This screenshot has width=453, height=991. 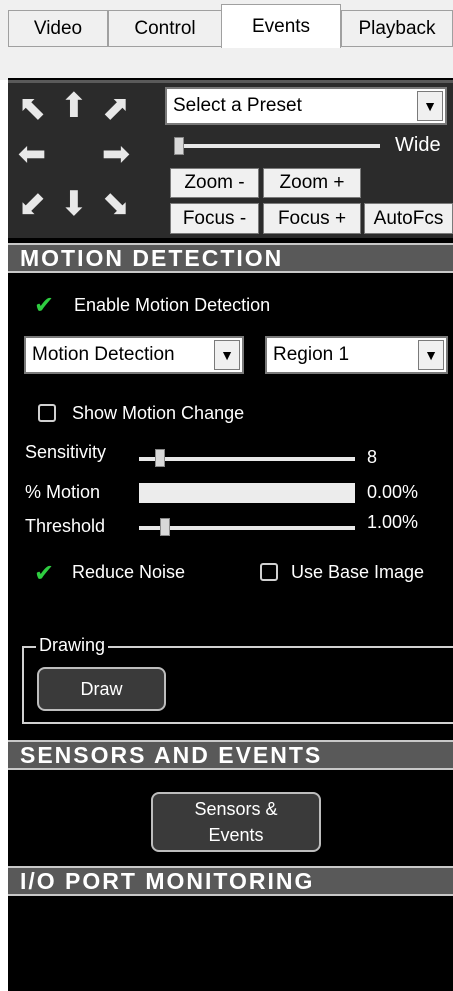 I want to click on sensitivity-value: 8, so click(x=372, y=457).